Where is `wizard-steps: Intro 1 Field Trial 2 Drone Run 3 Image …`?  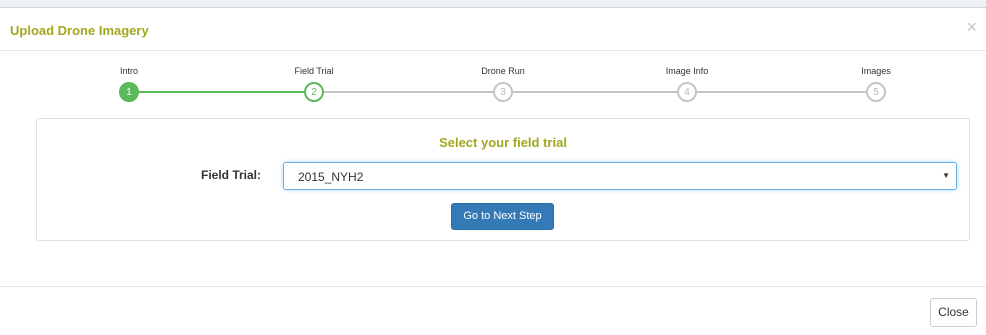
wizard-steps: Intro 1 Field Trial 2 Drone Run 3 Image … is located at coordinates (493, 86).